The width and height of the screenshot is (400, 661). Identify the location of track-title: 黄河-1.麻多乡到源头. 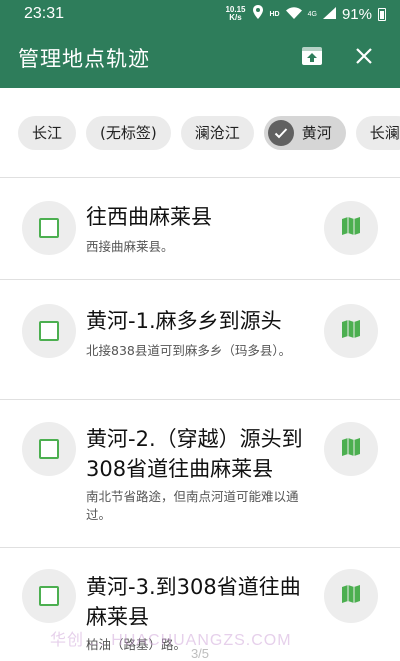
(184, 321).